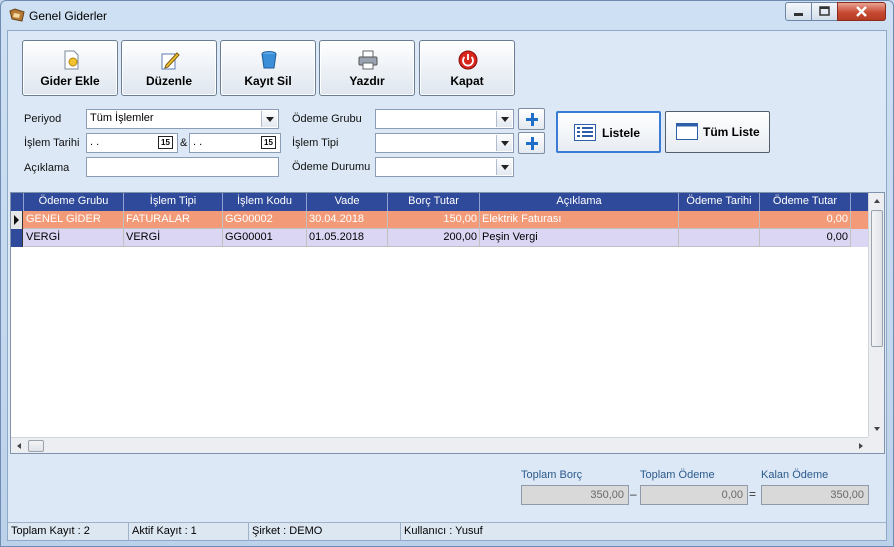  I want to click on column-header: İşlem Kodu, so click(265, 202).